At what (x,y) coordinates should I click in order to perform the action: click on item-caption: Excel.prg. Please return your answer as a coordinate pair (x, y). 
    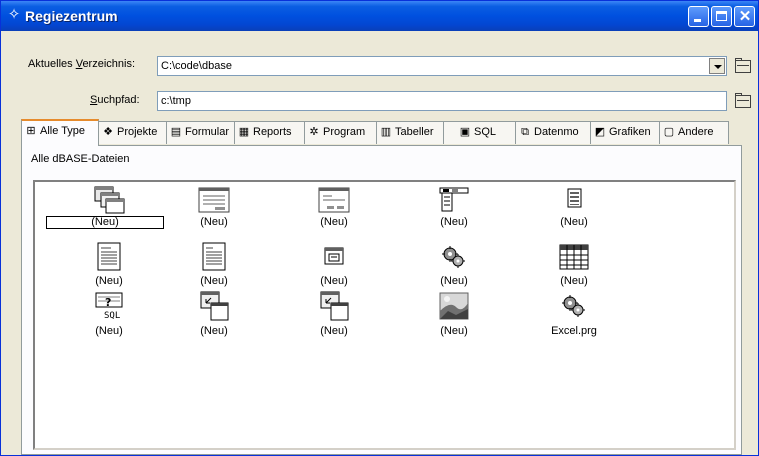
    Looking at the image, I should click on (574, 331).